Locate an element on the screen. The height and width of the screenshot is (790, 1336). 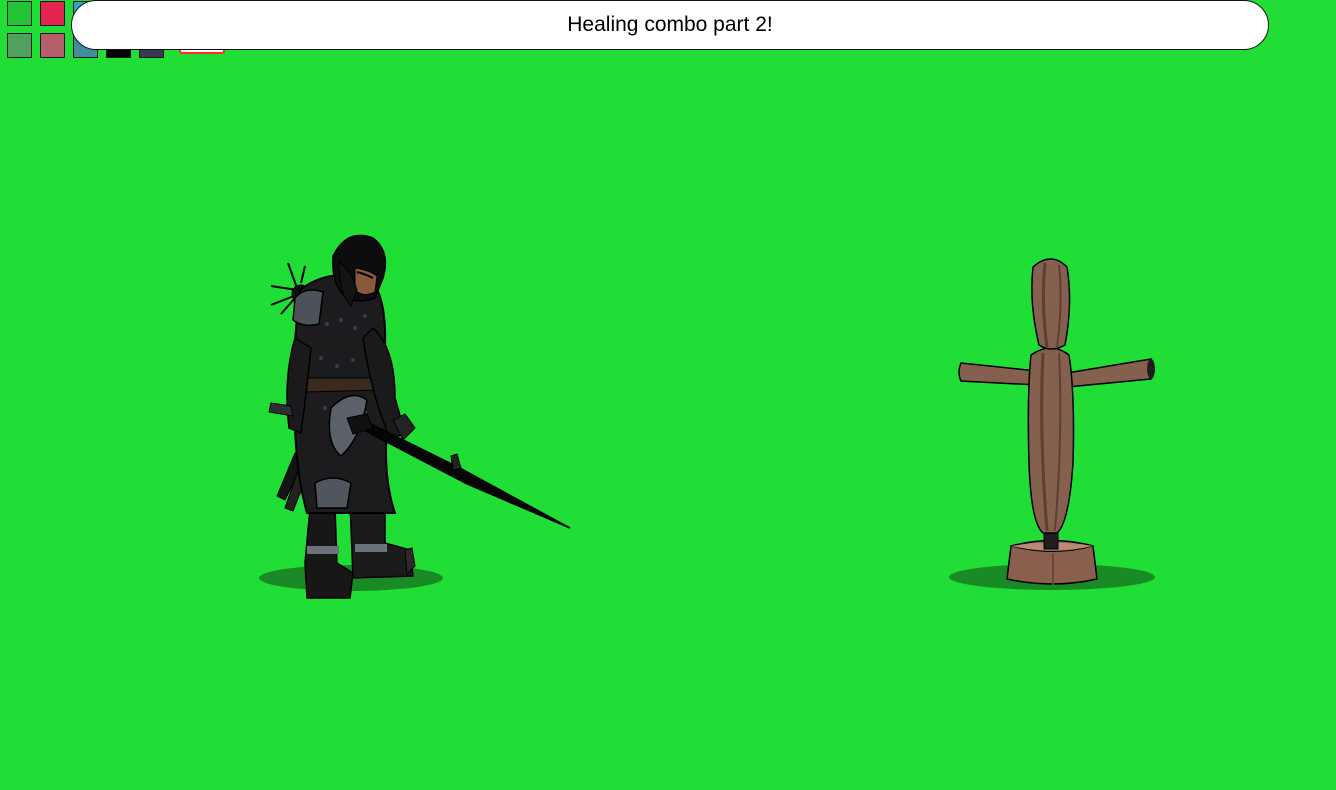
message-text: Healing combo part 2! is located at coordinates (670, 24).